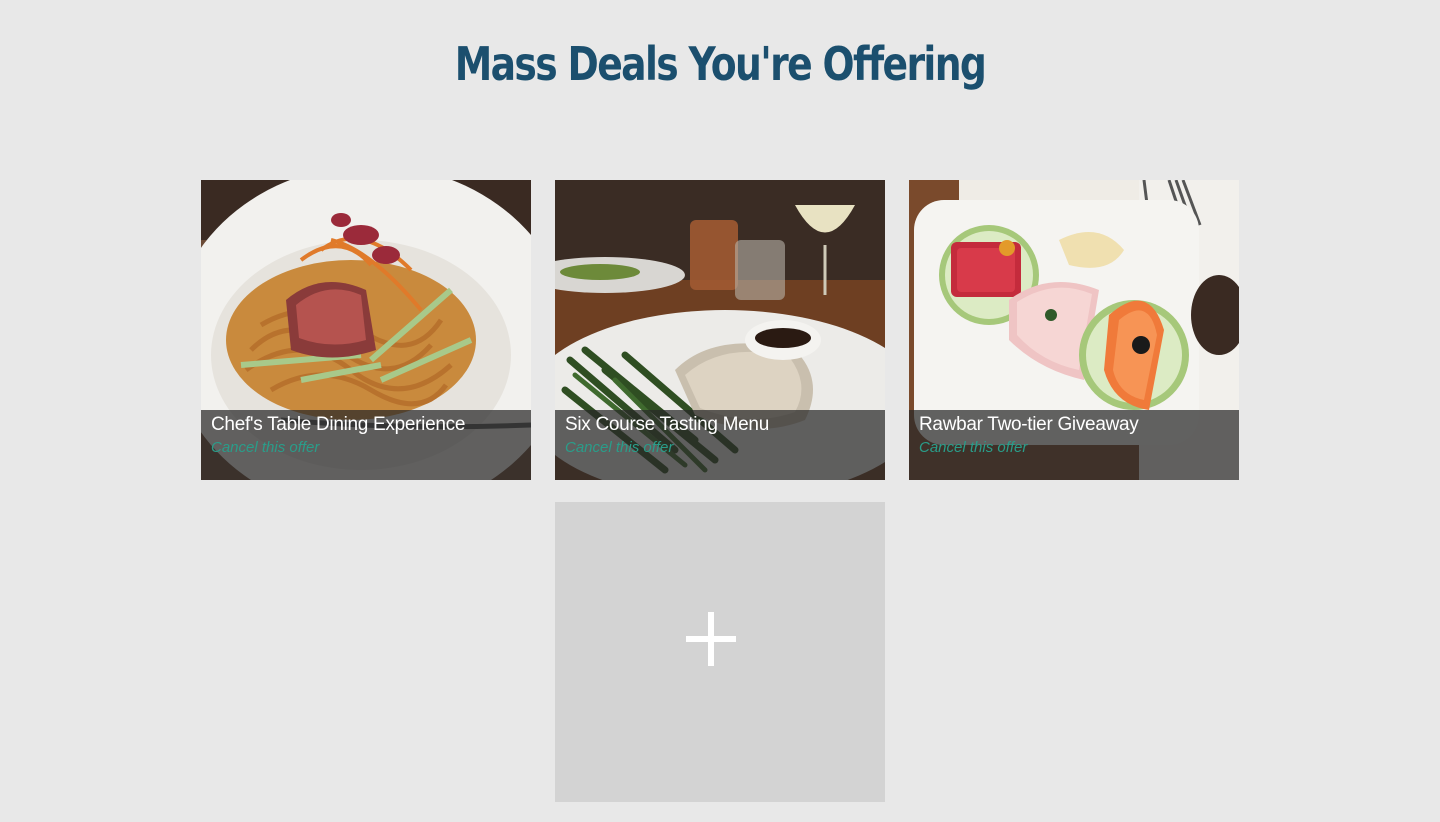  I want to click on deal-title: Rawbar Two-tier Giveaway, so click(1029, 424).